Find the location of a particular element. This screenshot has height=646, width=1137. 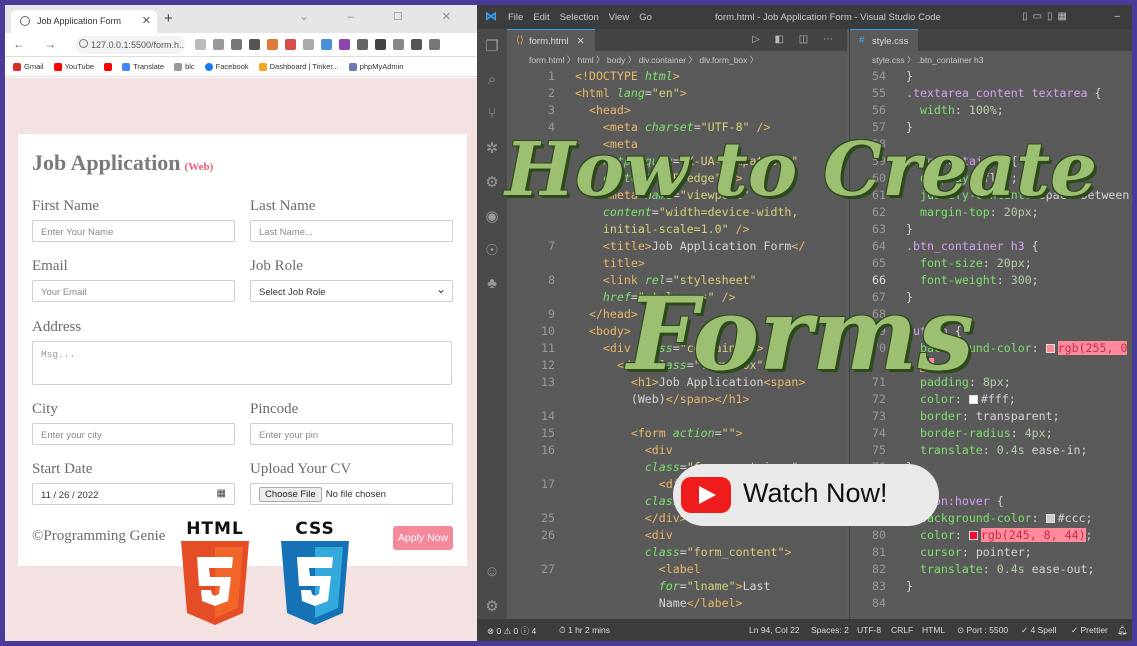

headline-text: How to Create is located at coordinates (801, 170).